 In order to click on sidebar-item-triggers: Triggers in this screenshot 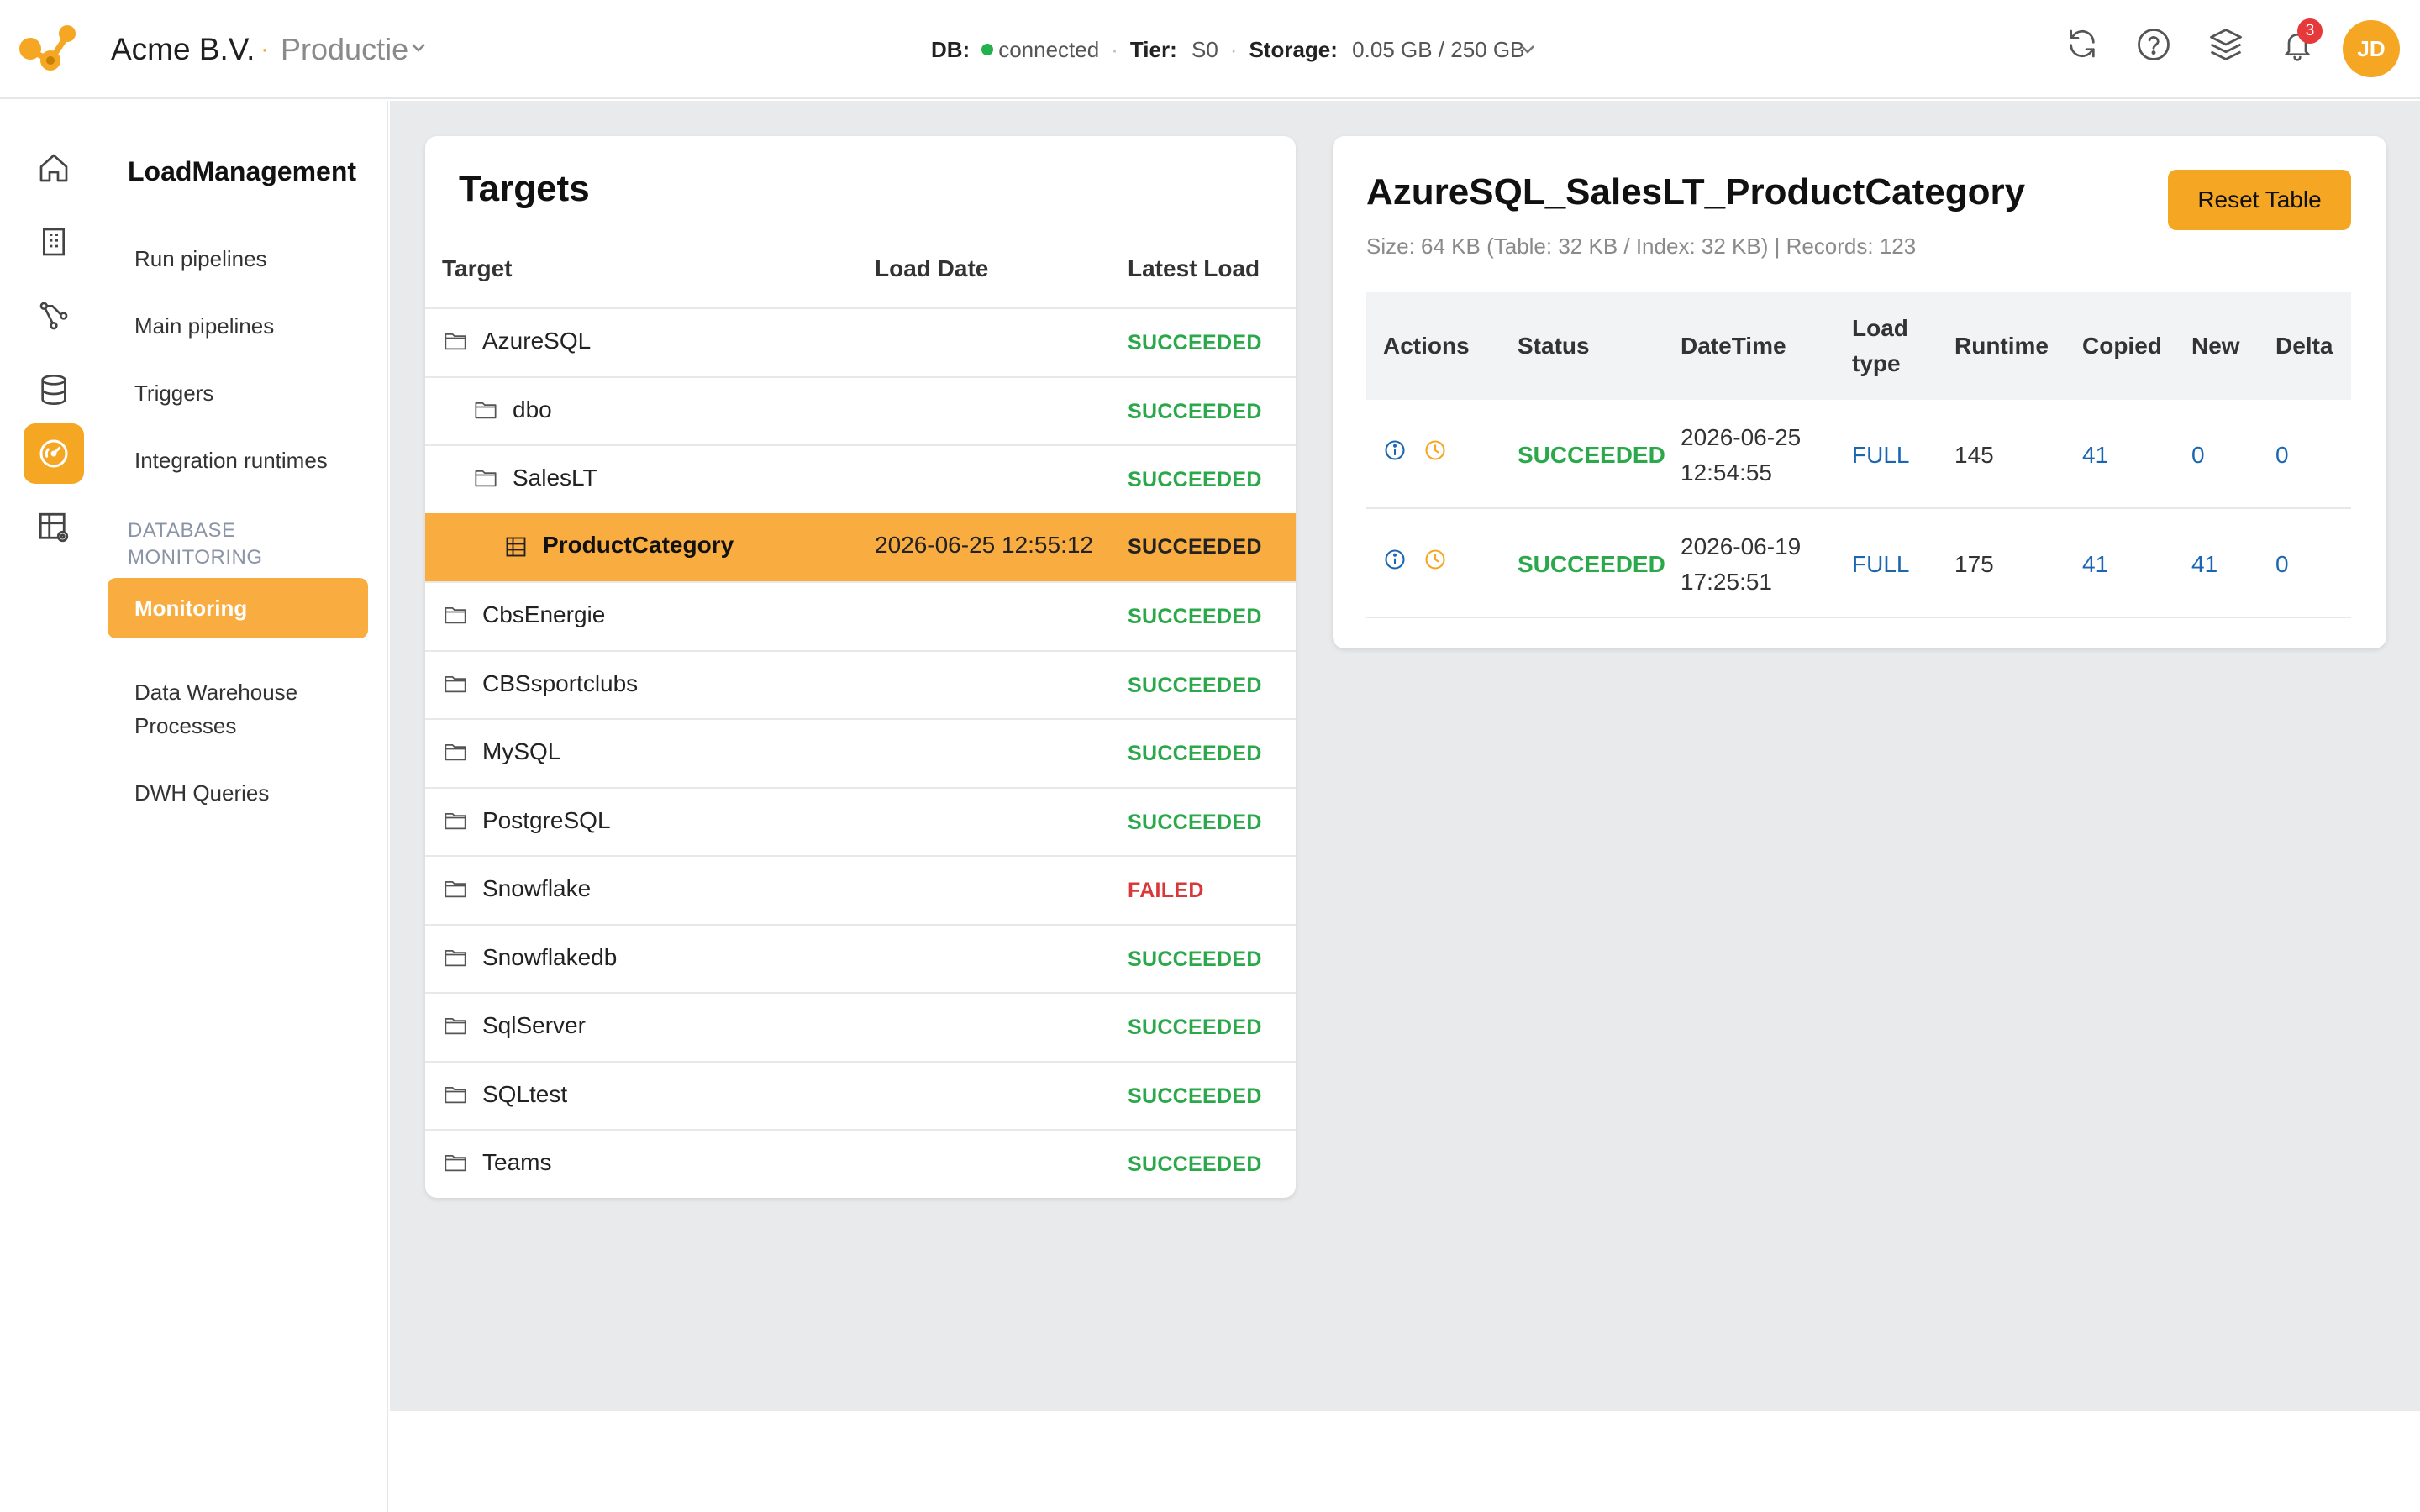, I will do `click(173, 393)`.